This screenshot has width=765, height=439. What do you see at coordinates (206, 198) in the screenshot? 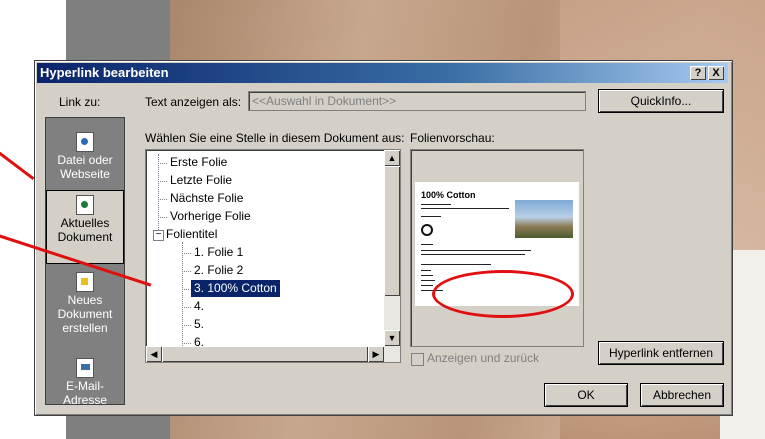
I see `tree-item-next-slide: Nächste Folie` at bounding box center [206, 198].